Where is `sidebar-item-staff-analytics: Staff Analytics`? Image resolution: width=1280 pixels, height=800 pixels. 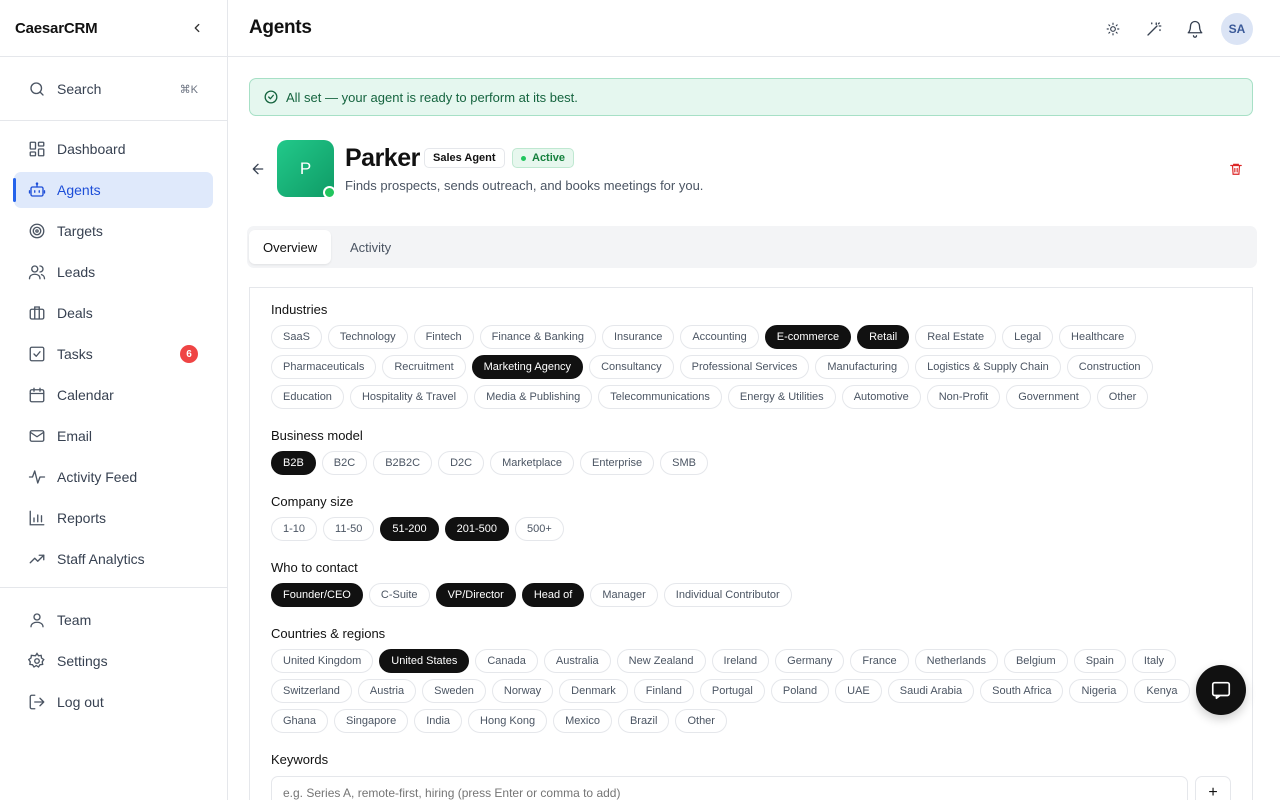
sidebar-item-staff-analytics: Staff Analytics is located at coordinates (113, 559).